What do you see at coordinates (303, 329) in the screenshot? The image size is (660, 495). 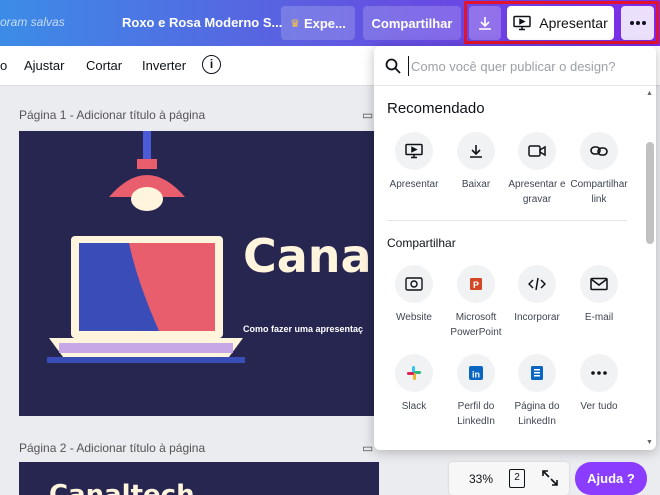 I see `slide-1-subtitle: Como fazer uma apresentaç` at bounding box center [303, 329].